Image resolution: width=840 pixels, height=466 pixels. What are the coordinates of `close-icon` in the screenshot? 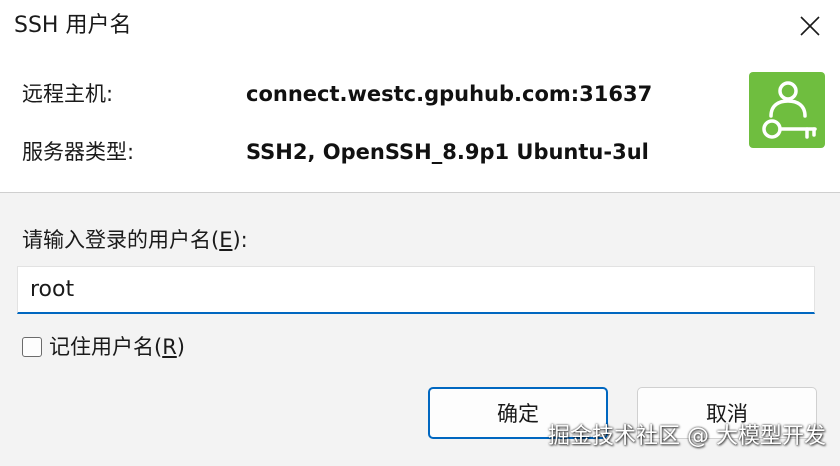 It's located at (810, 26).